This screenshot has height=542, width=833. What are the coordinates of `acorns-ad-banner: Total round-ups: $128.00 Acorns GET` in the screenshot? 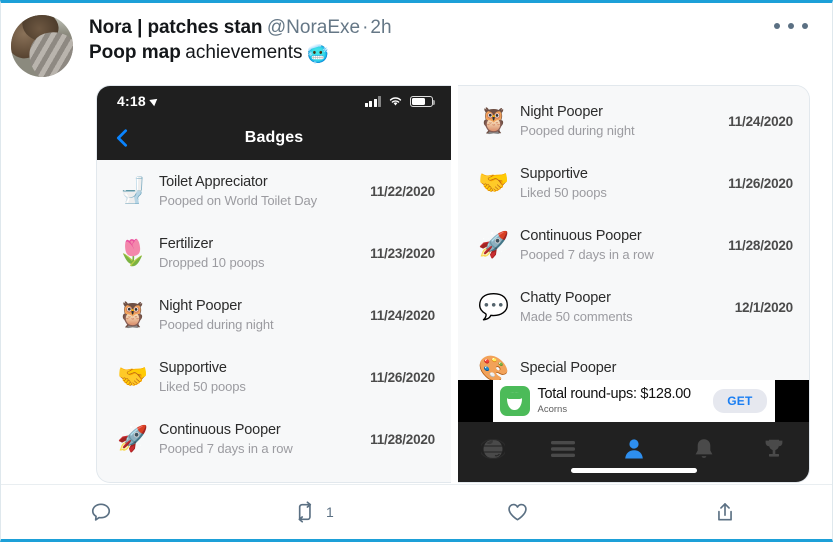 It's located at (633, 401).